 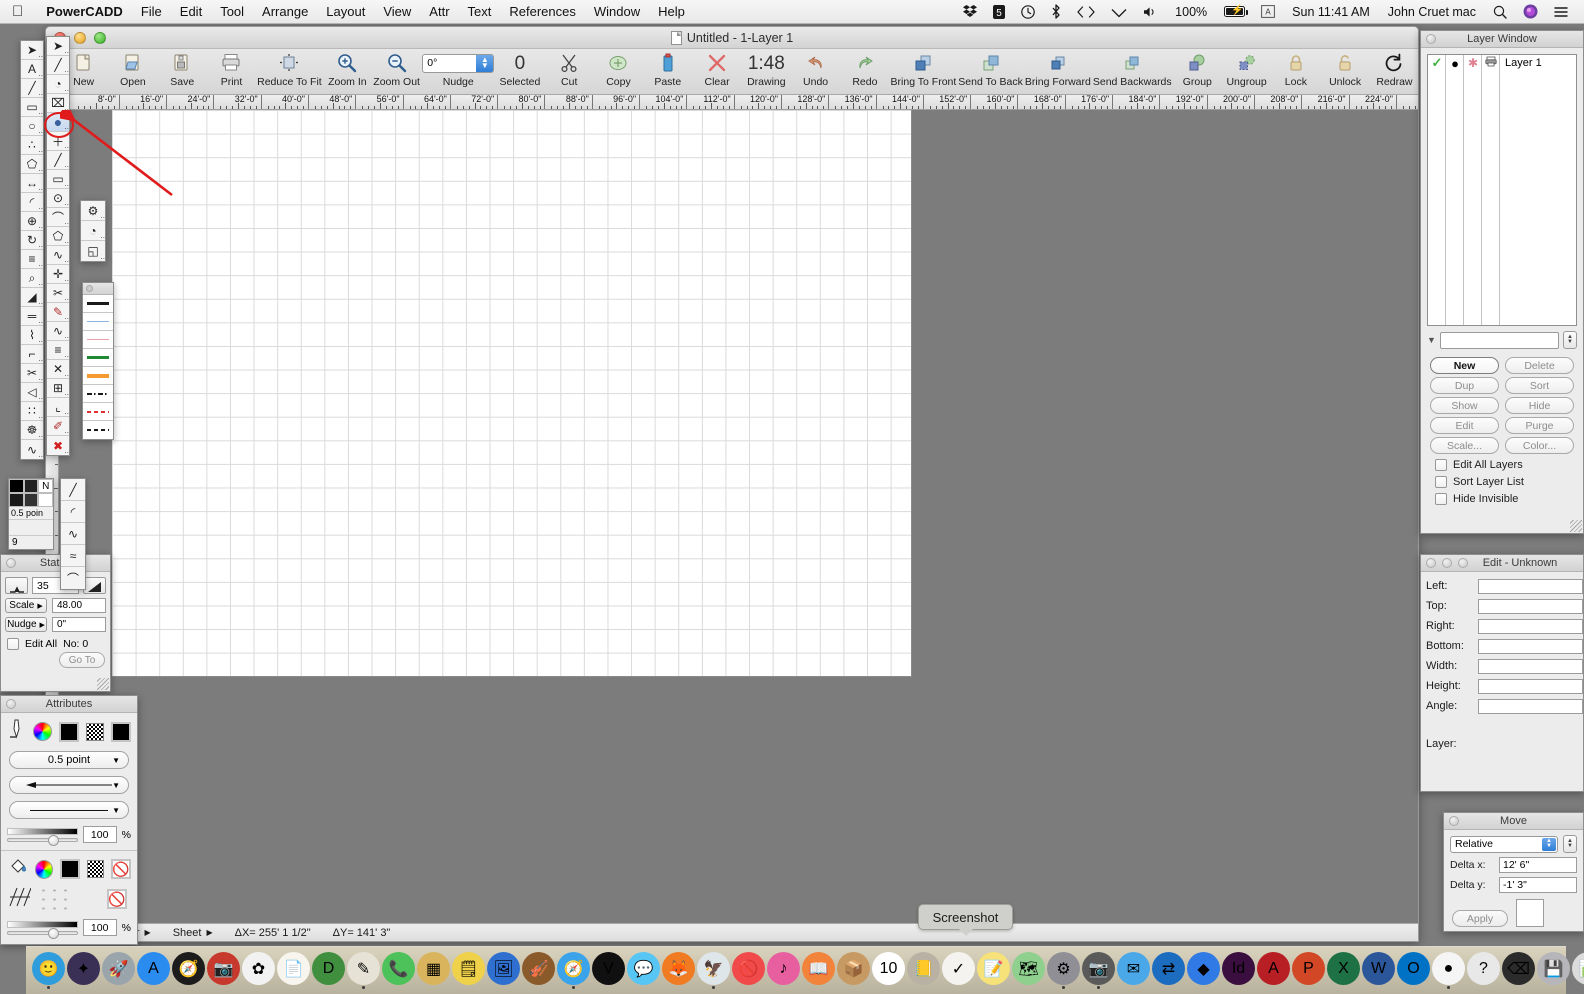 What do you see at coordinates (970, 11) in the screenshot?
I see `dropbox-icon` at bounding box center [970, 11].